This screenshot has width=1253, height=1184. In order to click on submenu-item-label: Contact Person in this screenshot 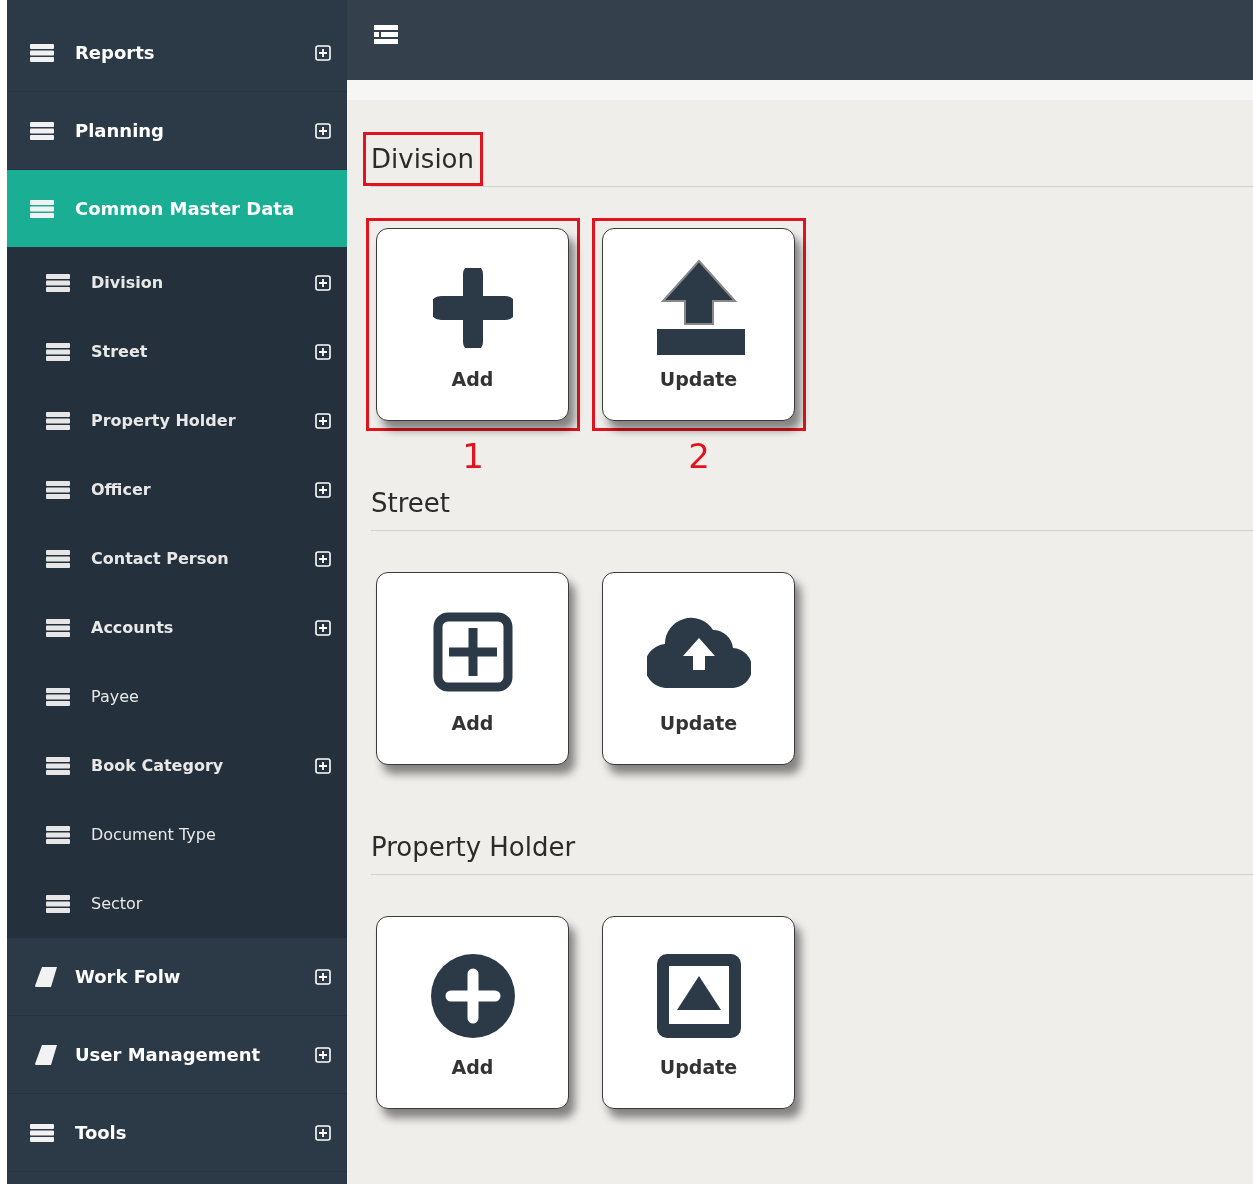, I will do `click(160, 558)`.